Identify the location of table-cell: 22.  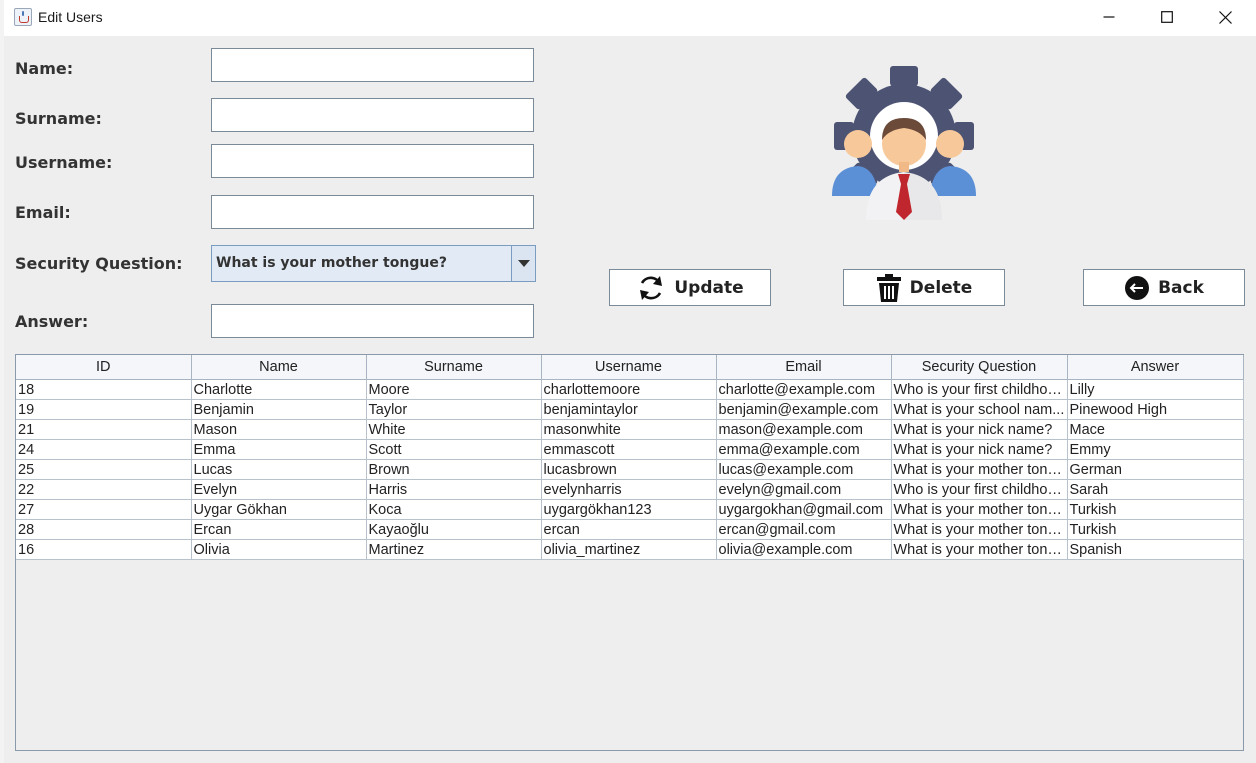
(104, 489).